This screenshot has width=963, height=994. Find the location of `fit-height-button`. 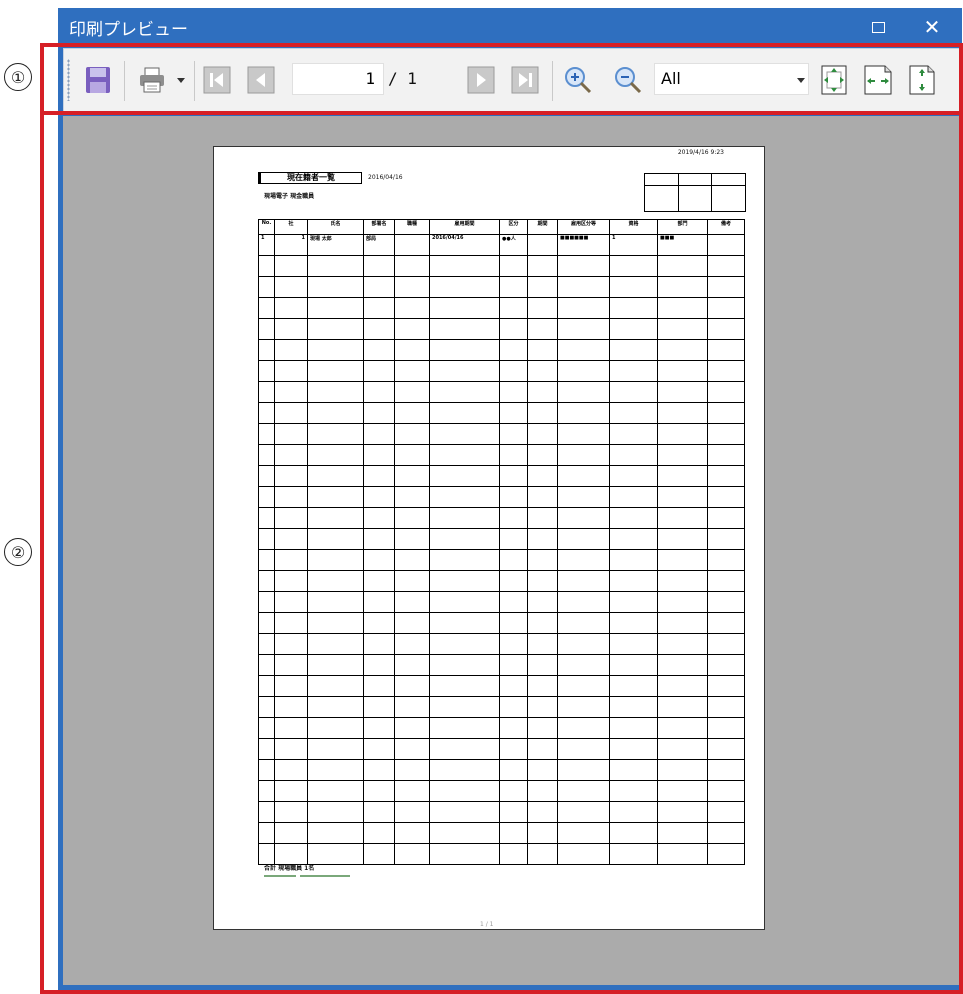

fit-height-button is located at coordinates (922, 80).